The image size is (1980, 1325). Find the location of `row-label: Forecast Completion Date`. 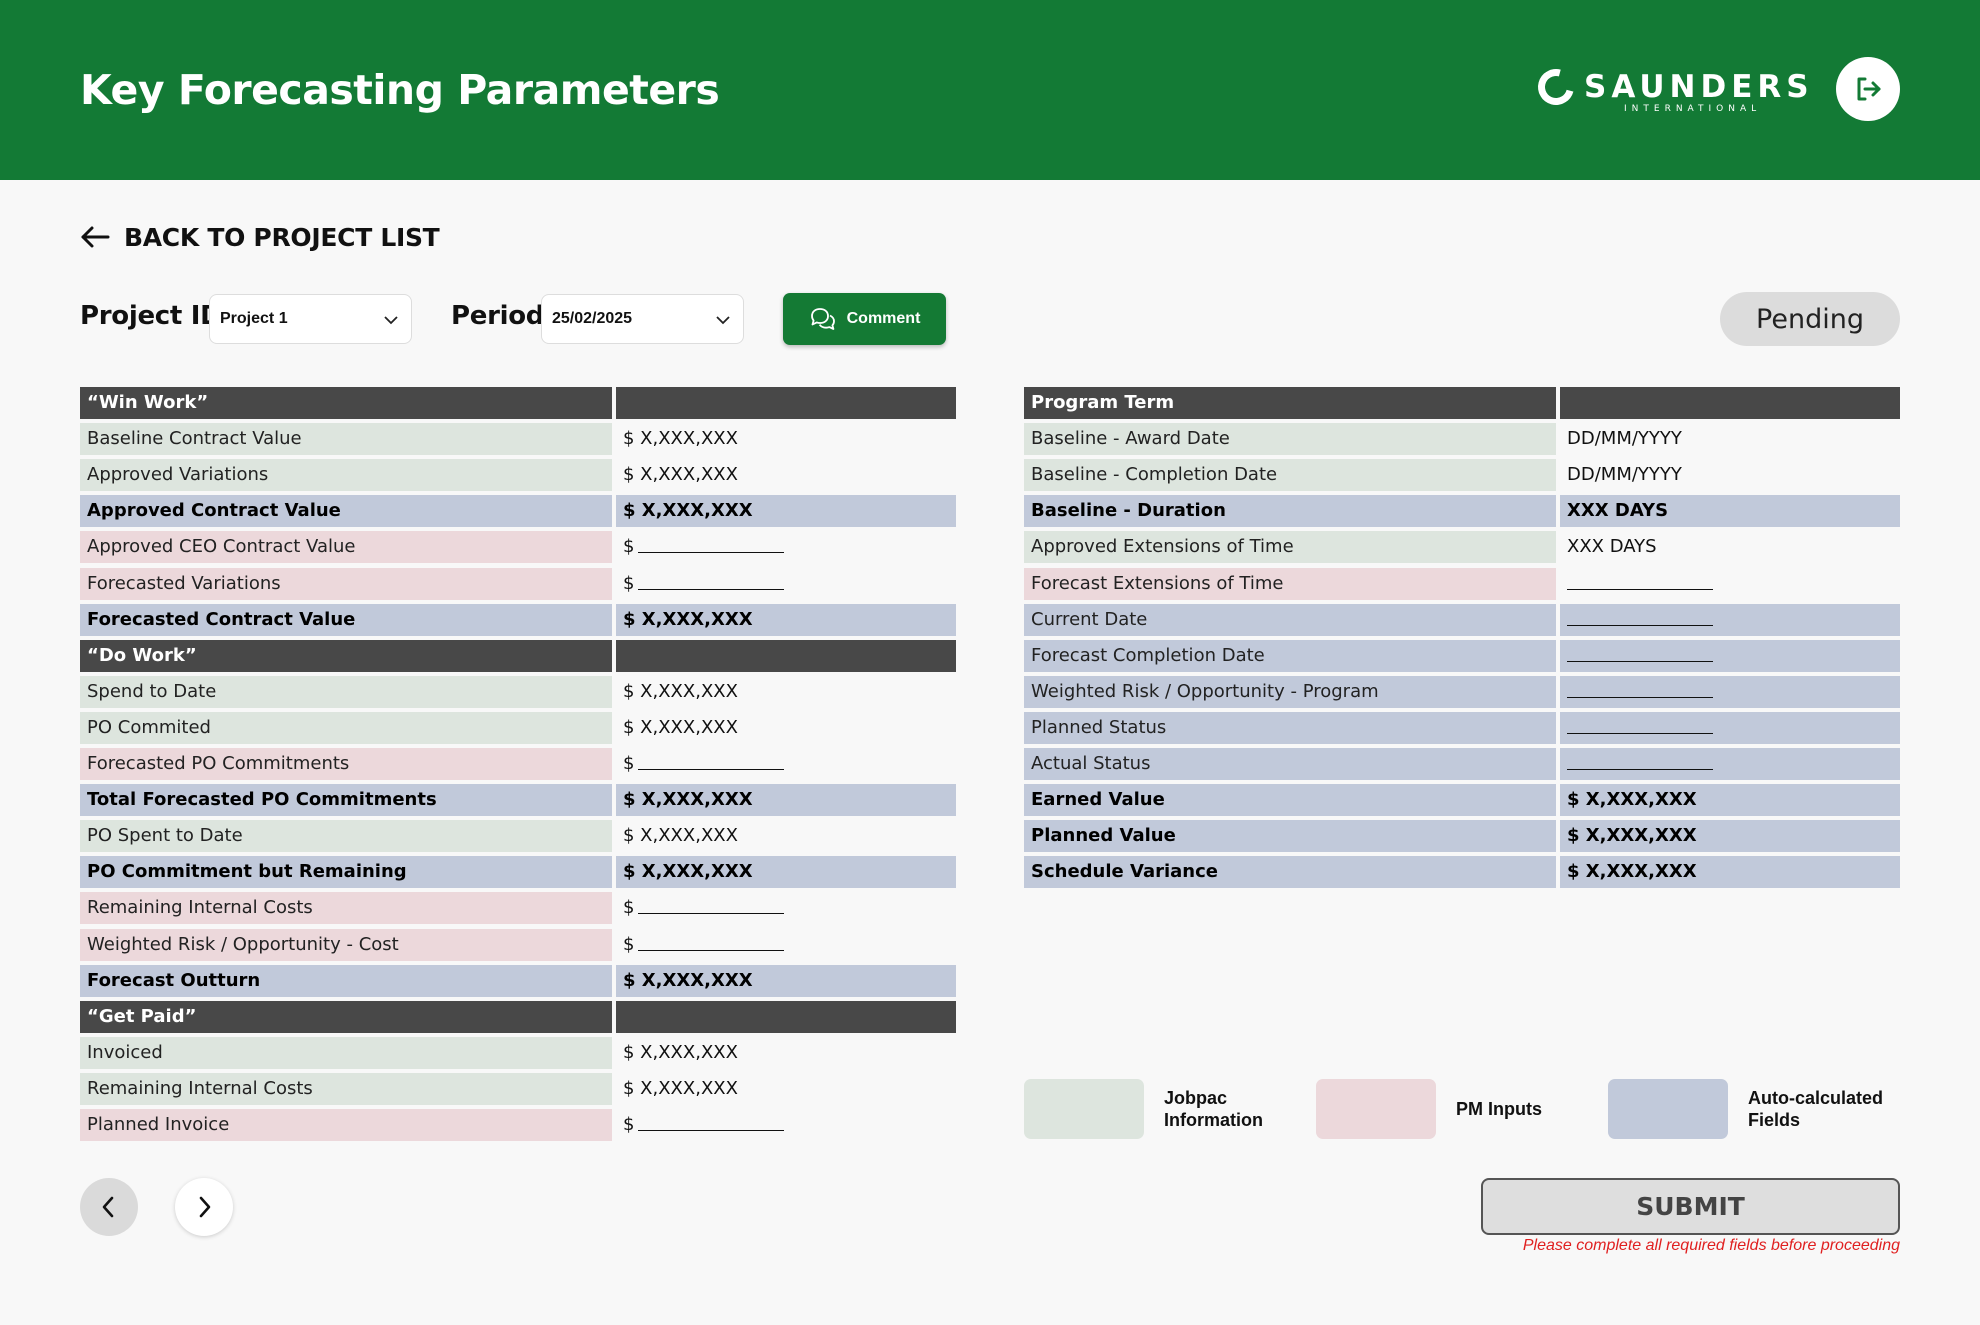

row-label: Forecast Completion Date is located at coordinates (1290, 655).